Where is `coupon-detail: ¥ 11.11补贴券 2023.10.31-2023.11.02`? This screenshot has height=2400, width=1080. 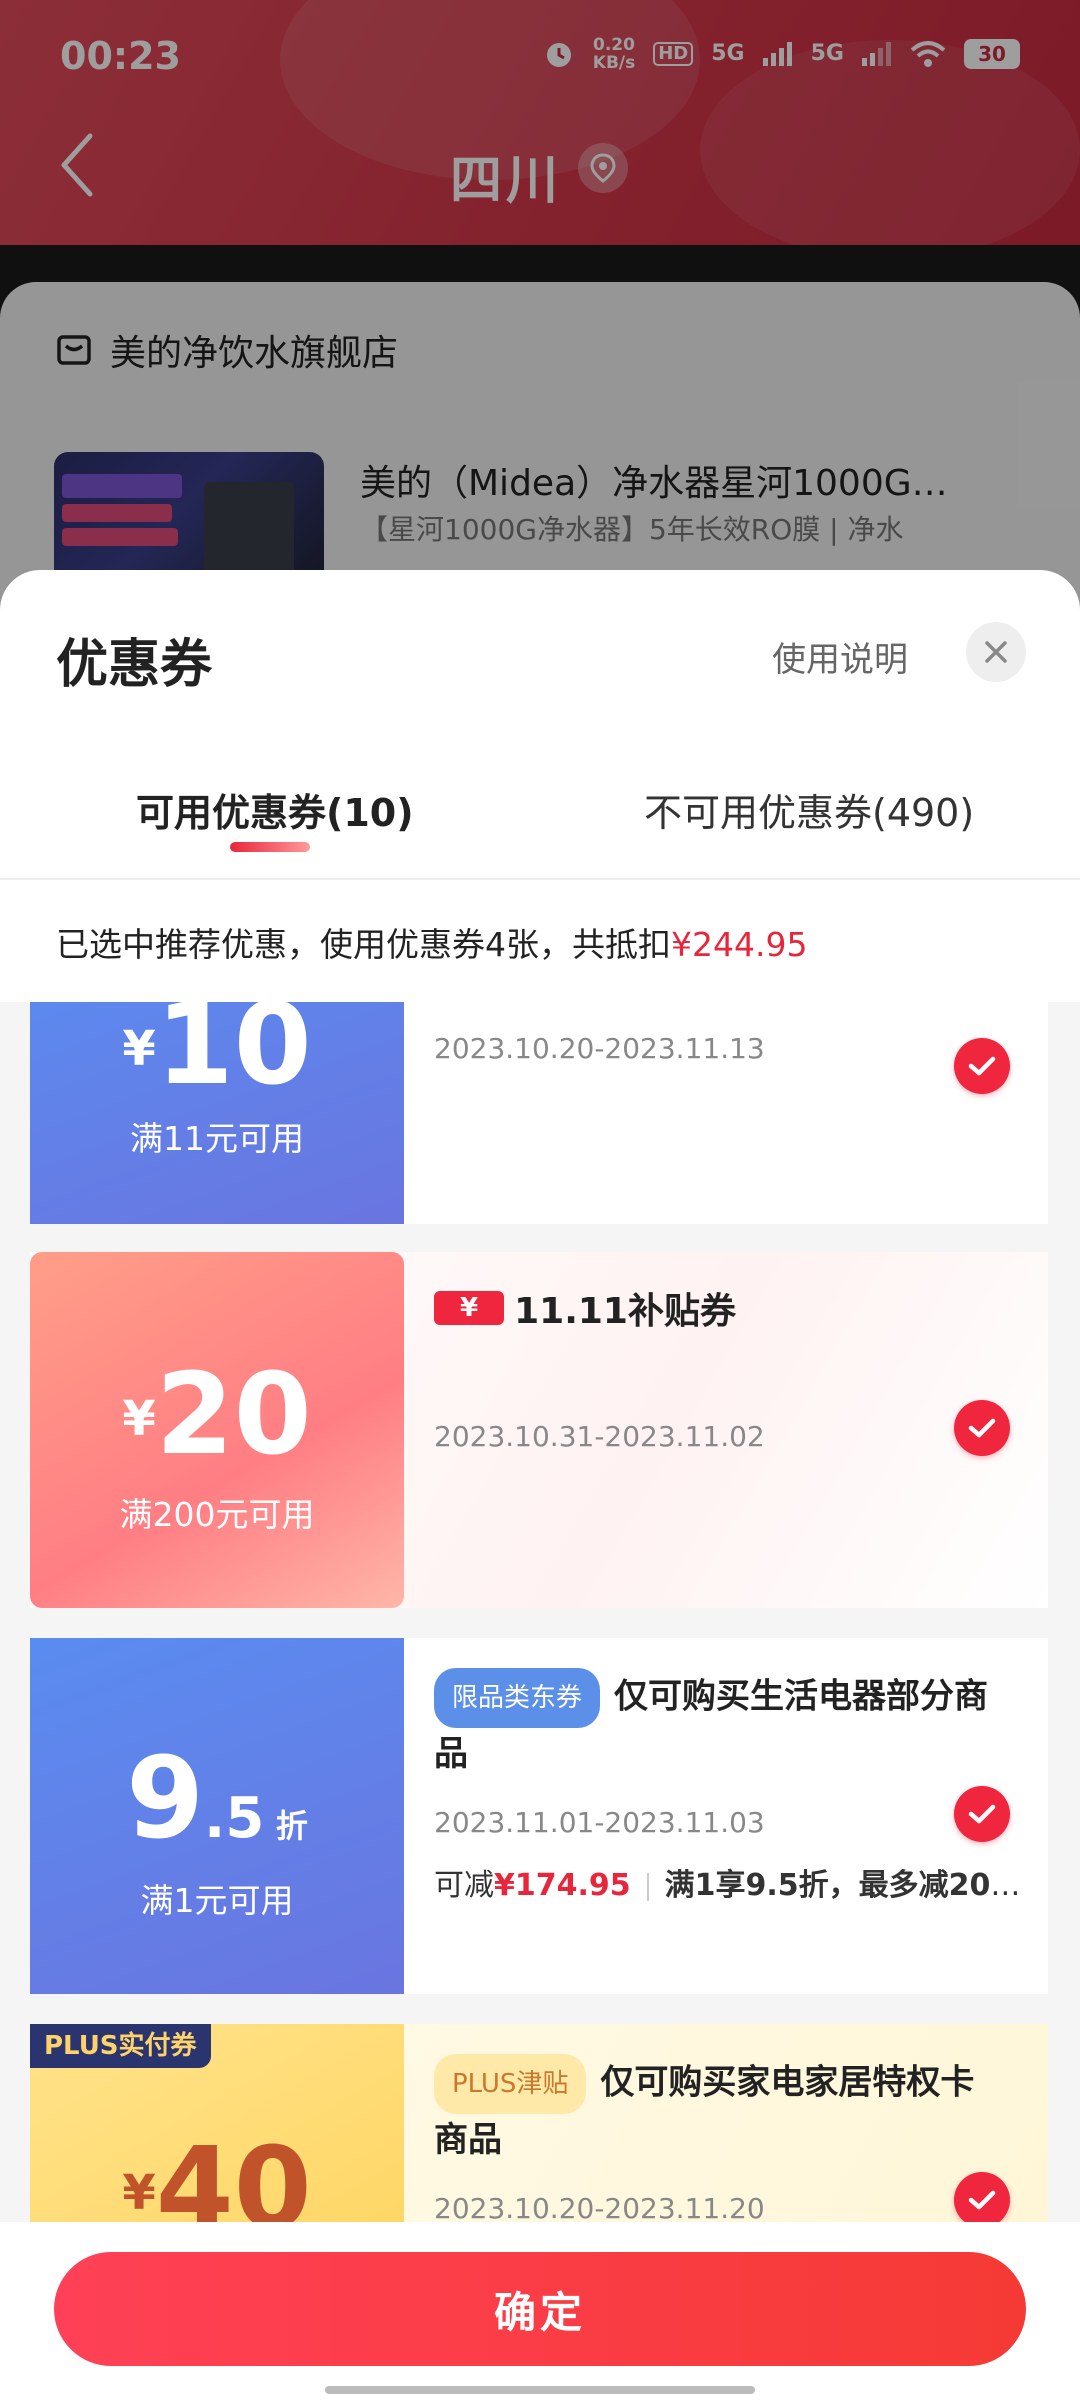
coupon-detail: ¥ 11.11补贴券 2023.10.31-2023.11.02 is located at coordinates (726, 1430).